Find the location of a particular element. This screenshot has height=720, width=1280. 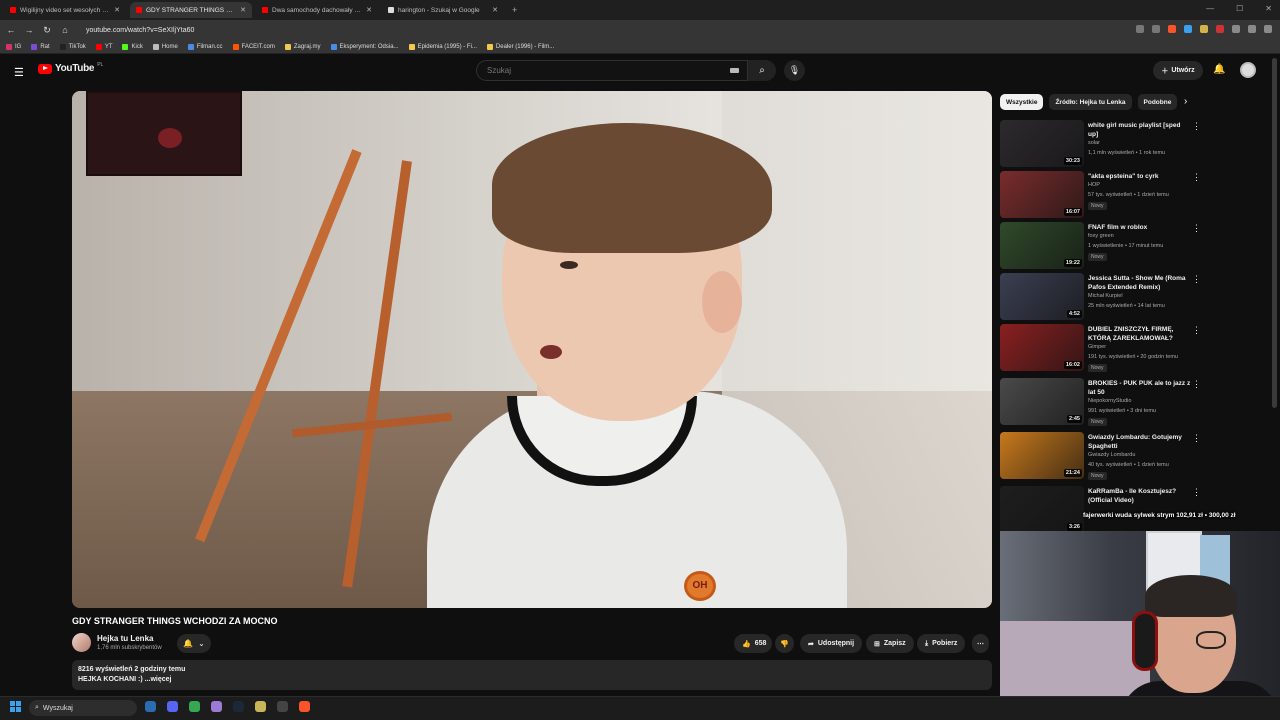

windows-start-icon is located at coordinates (16, 707).